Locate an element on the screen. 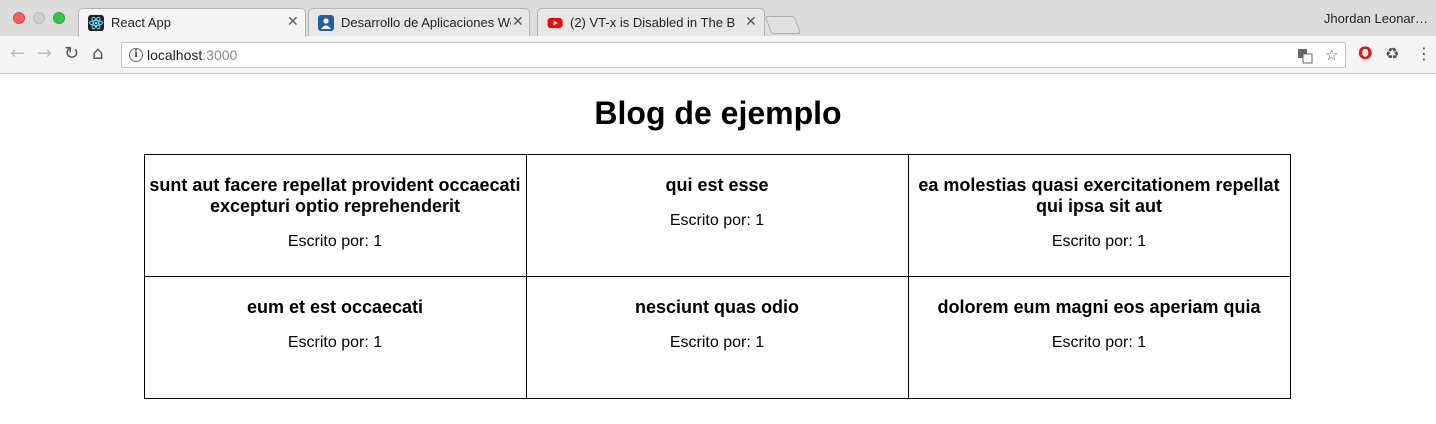 This screenshot has width=1436, height=424. menu-kebab-icon: ⋮ is located at coordinates (1424, 54).